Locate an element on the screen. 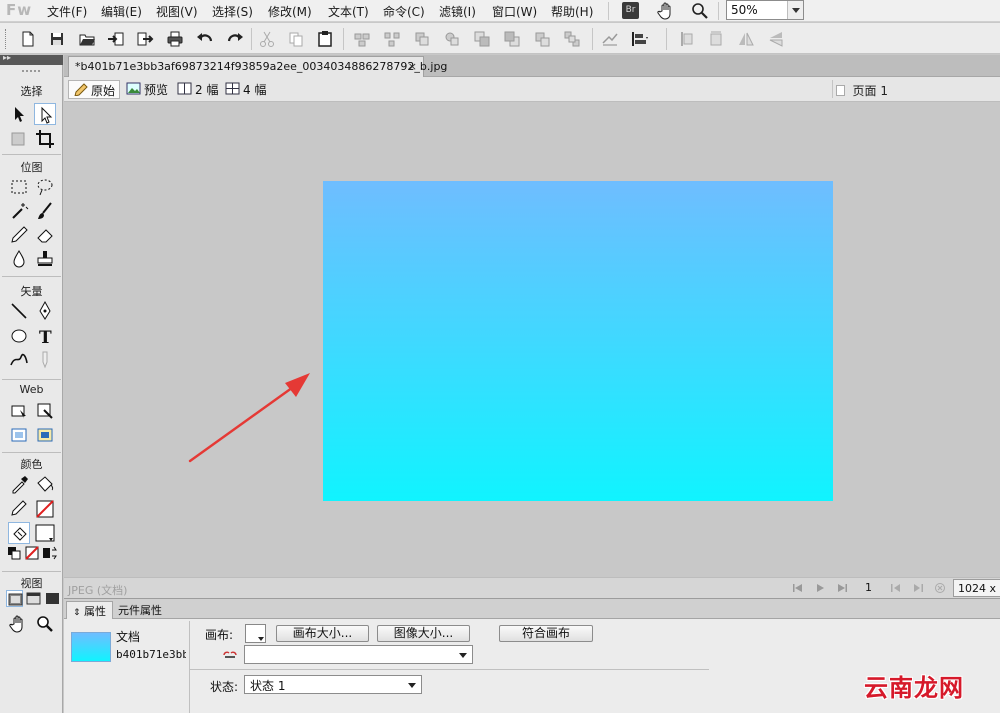 The width and height of the screenshot is (1000, 713). crop-tool-icon is located at coordinates (45, 139).